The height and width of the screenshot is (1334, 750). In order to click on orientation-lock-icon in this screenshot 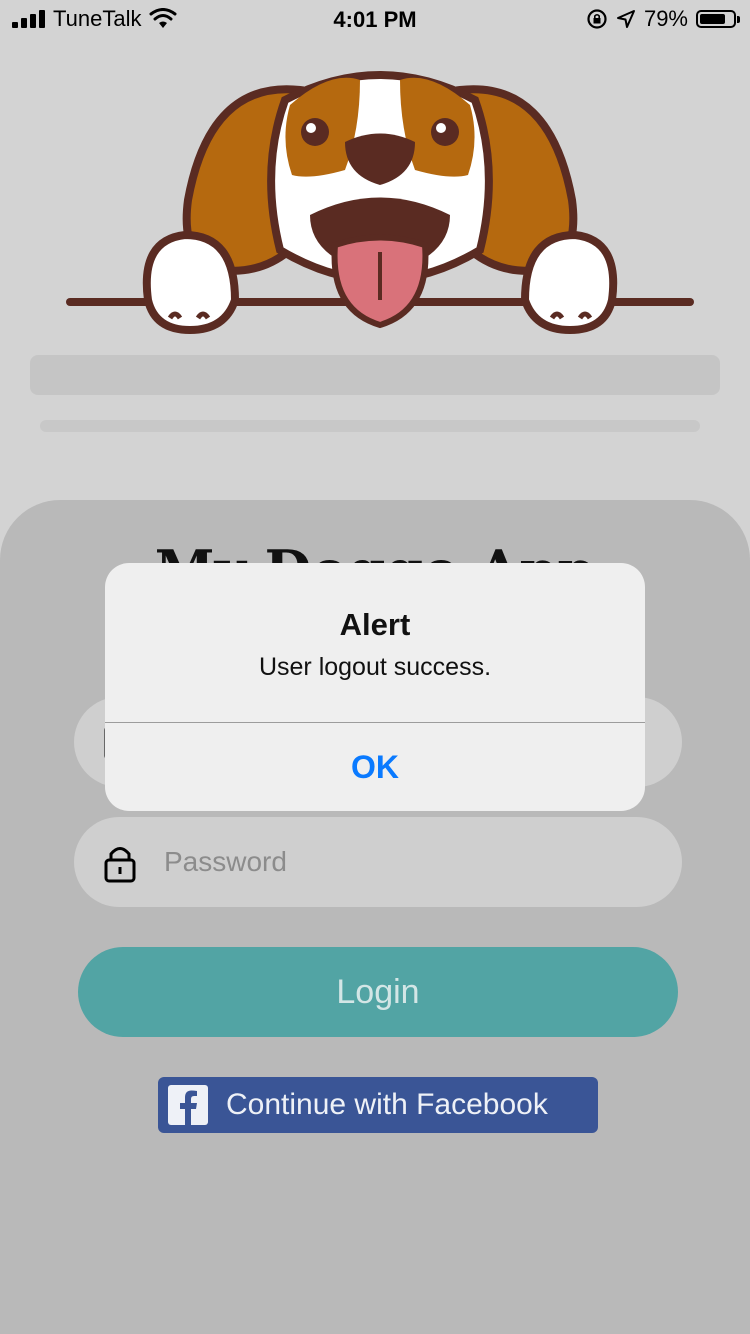, I will do `click(597, 19)`.